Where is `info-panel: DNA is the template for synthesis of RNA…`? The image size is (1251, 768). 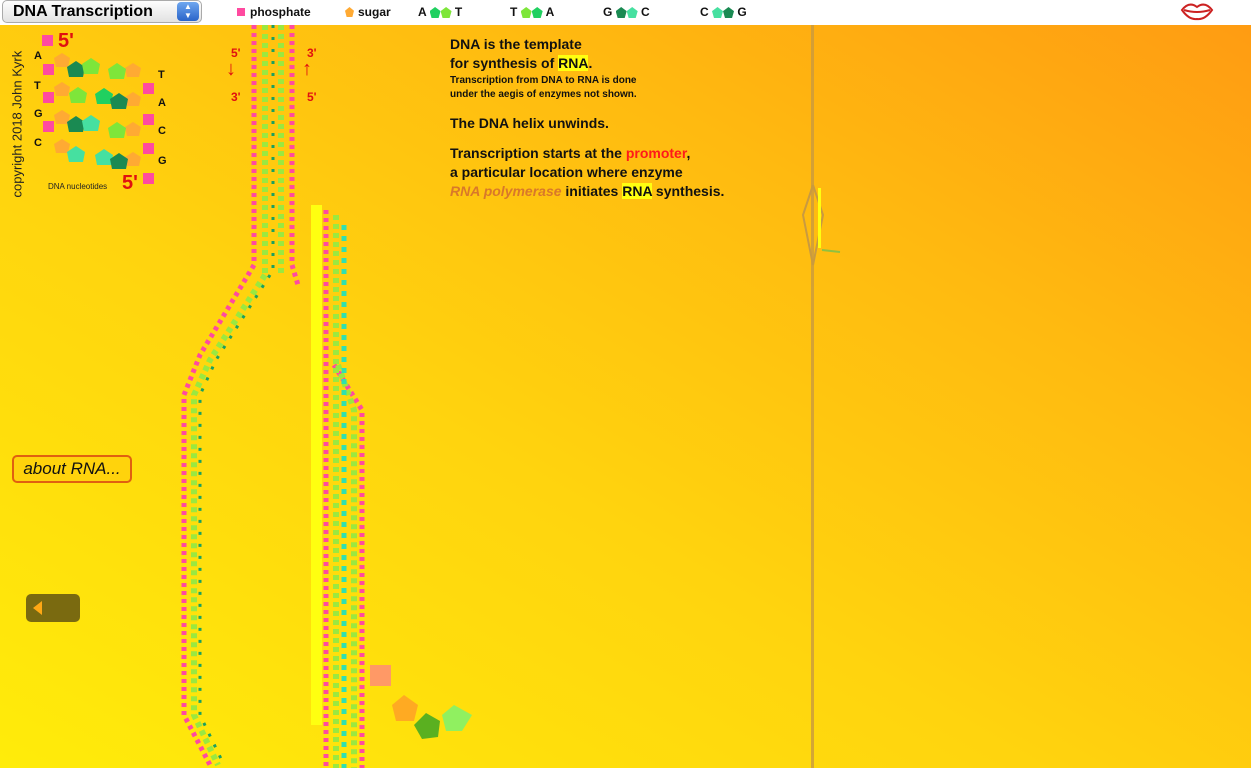
info-panel: DNA is the template for synthesis of RNA… is located at coordinates (587, 118).